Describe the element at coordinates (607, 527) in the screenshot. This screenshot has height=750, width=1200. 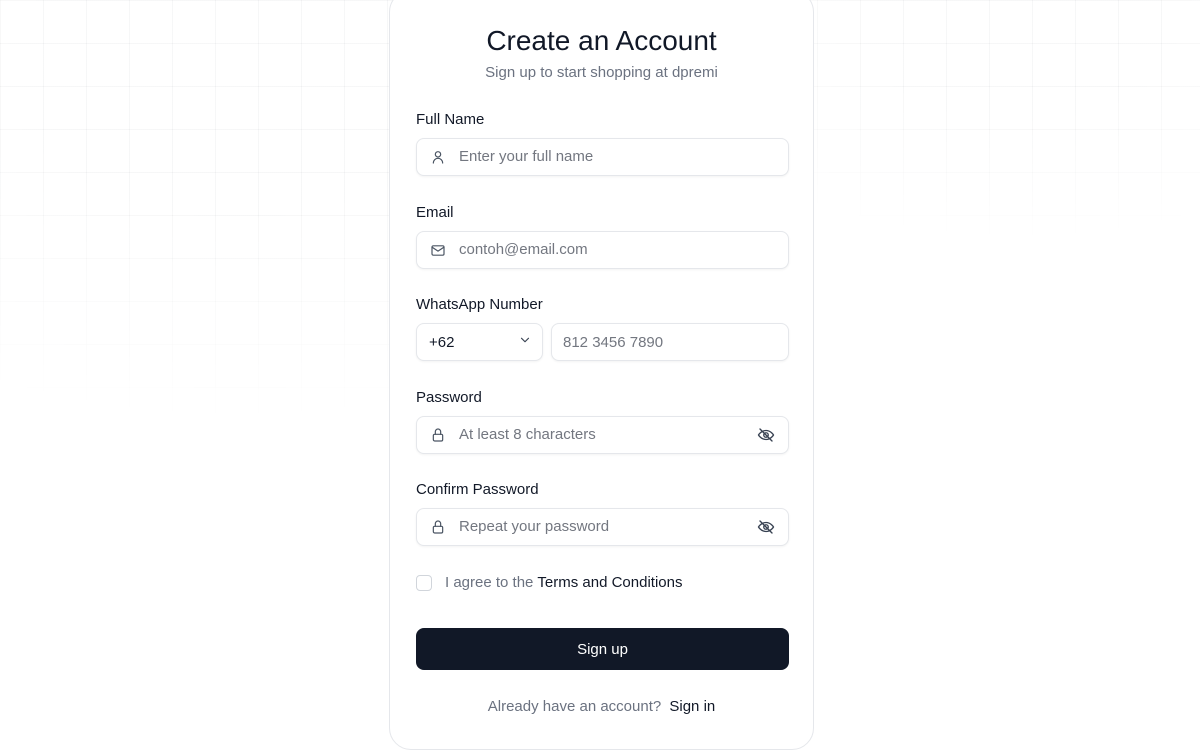
I see `confirm-password-input` at that location.